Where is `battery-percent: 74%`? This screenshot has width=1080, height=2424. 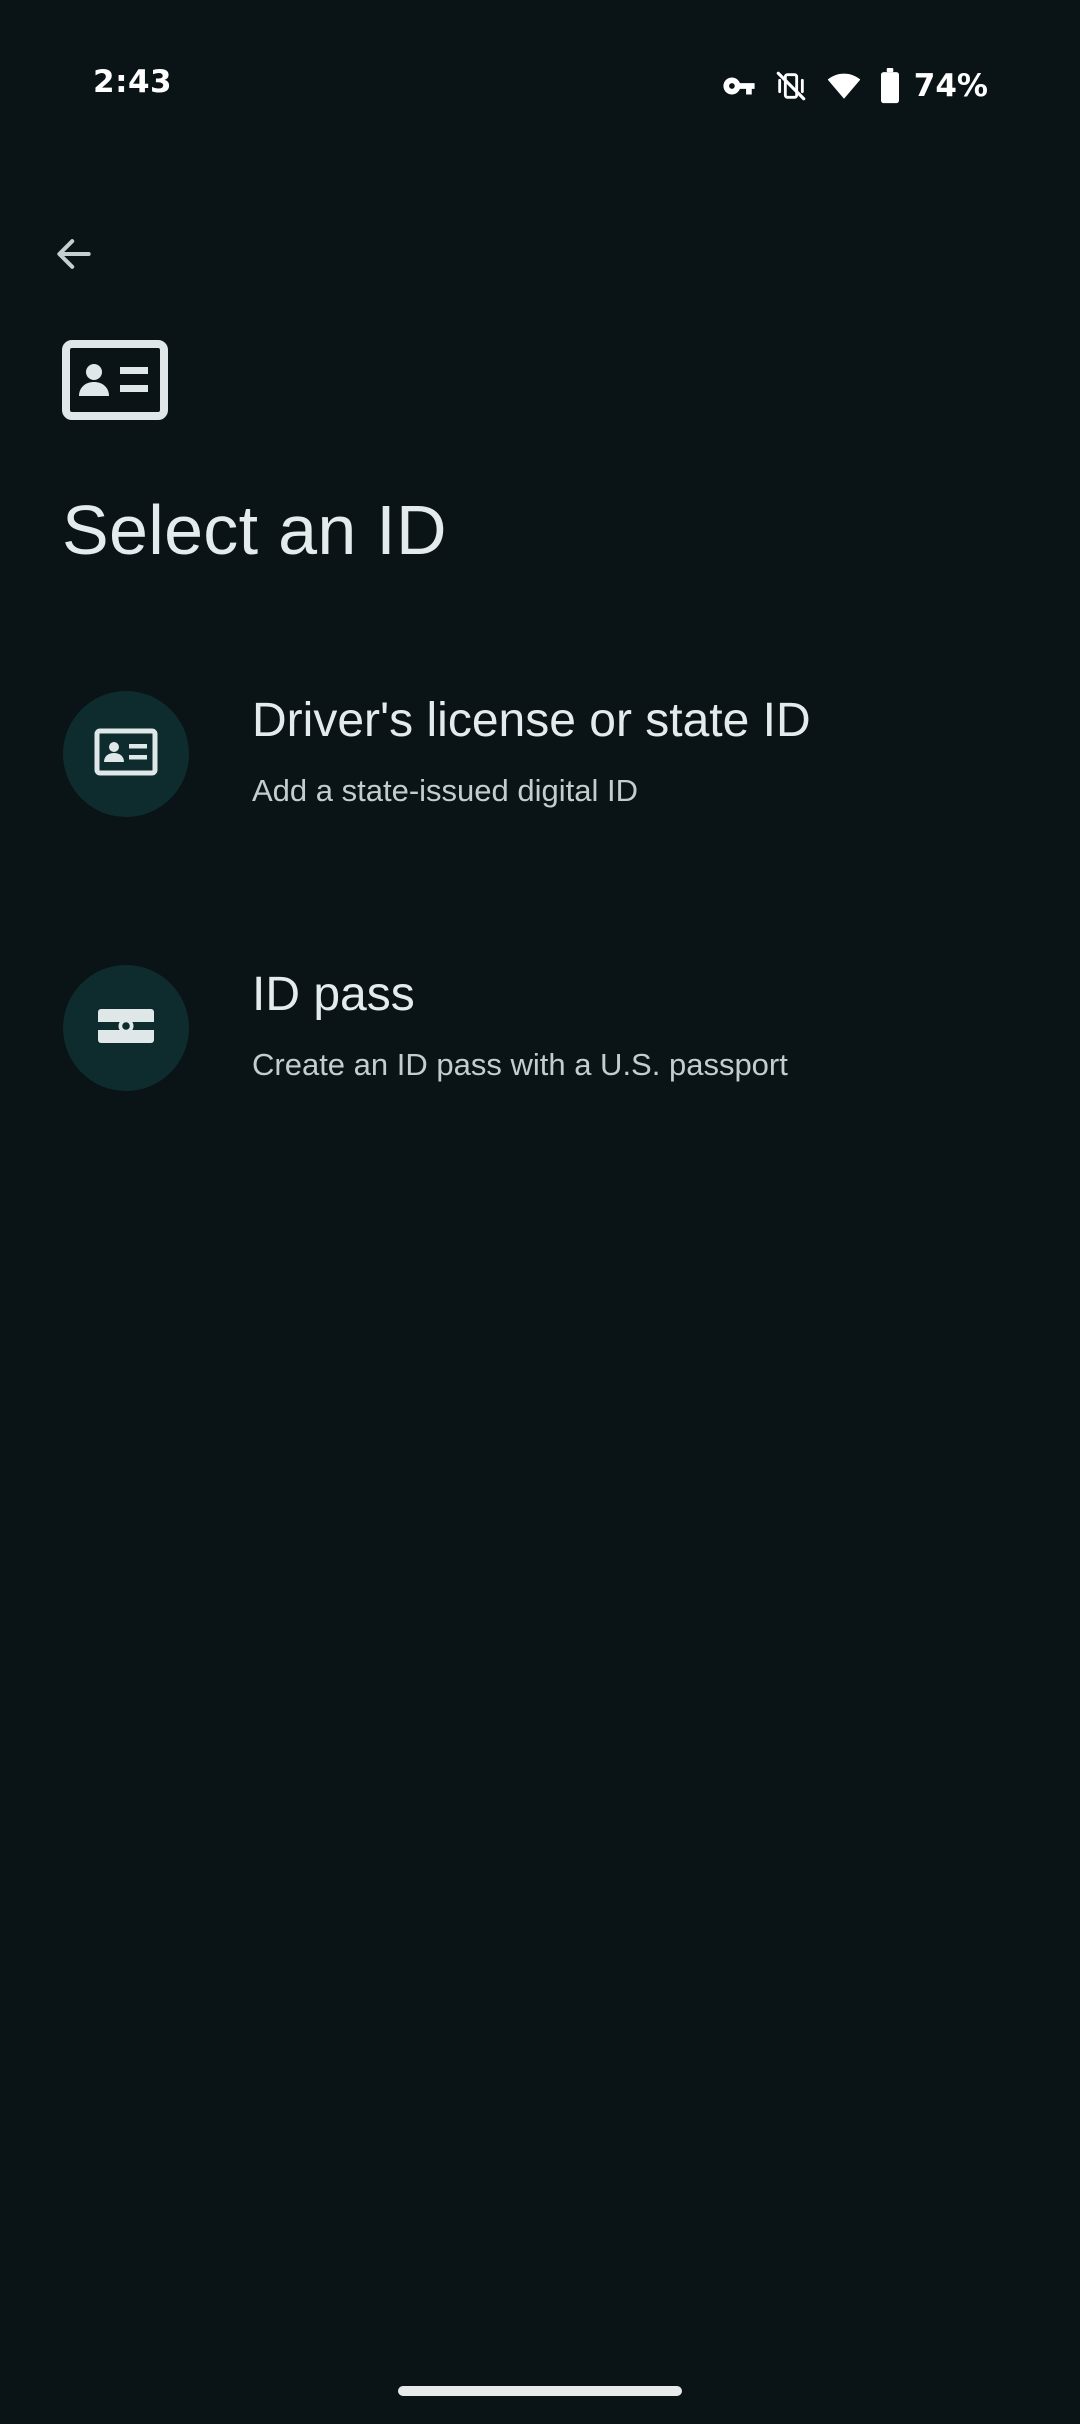
battery-percent: 74% is located at coordinates (950, 86).